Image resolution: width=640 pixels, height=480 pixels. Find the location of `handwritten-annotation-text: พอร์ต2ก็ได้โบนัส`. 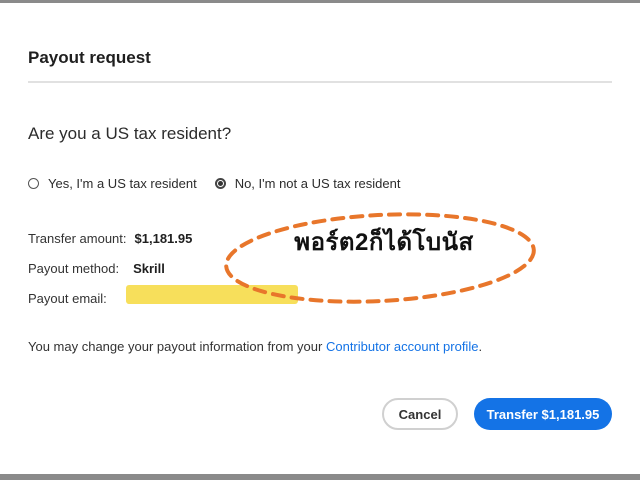

handwritten-annotation-text: พอร์ต2ก็ได้โบนัส is located at coordinates (384, 242).